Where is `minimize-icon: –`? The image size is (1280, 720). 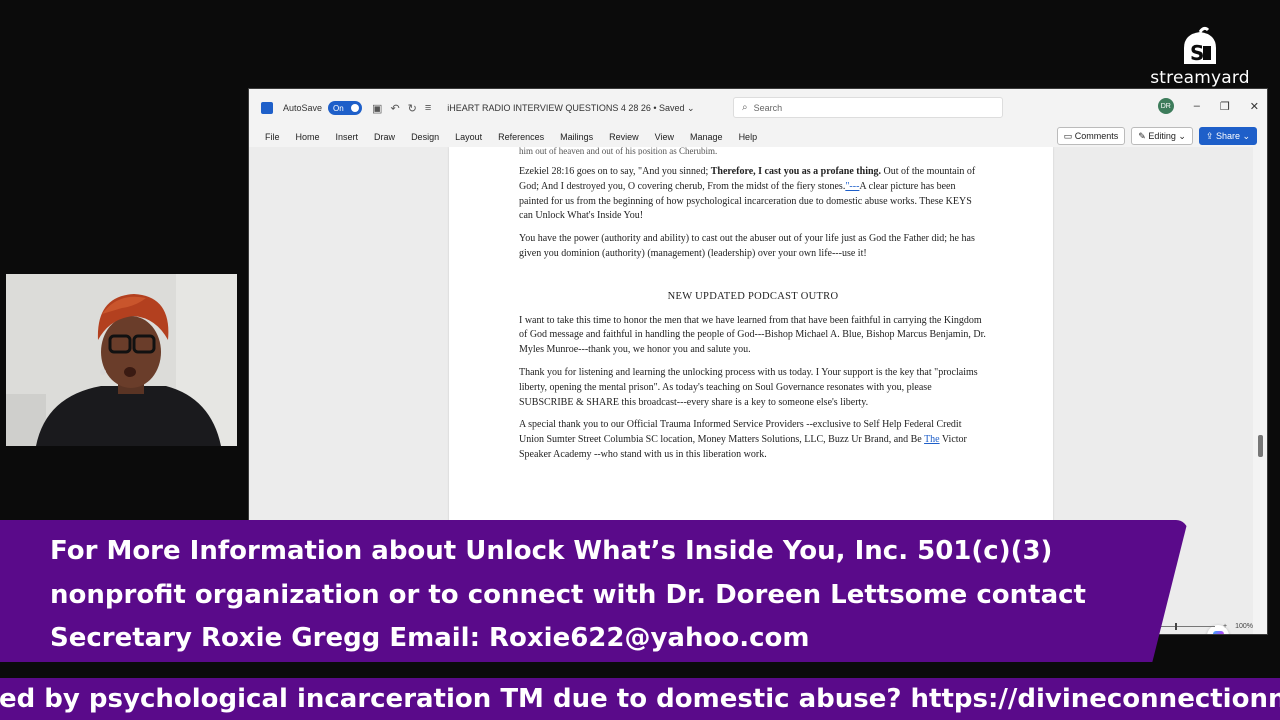 minimize-icon: – is located at coordinates (1197, 106).